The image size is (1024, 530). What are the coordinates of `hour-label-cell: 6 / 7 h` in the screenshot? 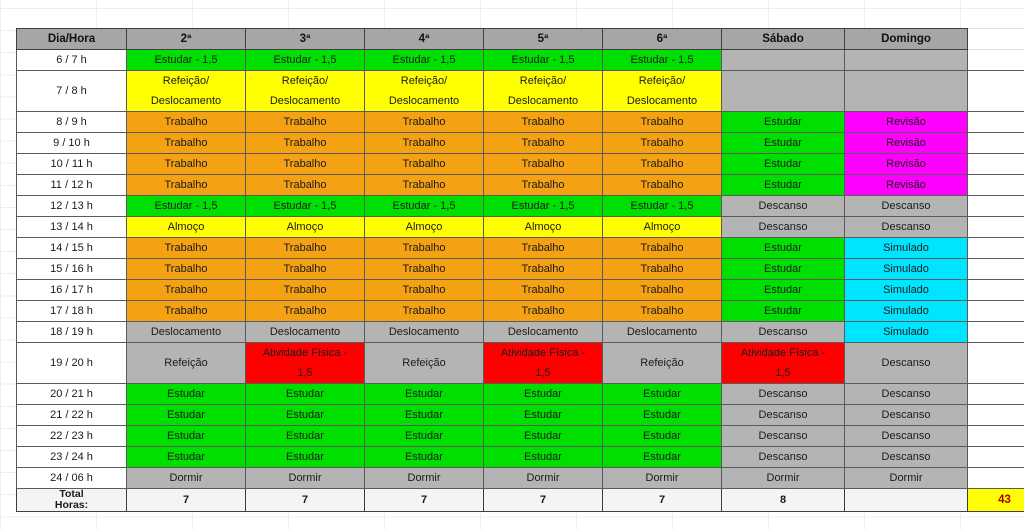 It's located at (71, 60).